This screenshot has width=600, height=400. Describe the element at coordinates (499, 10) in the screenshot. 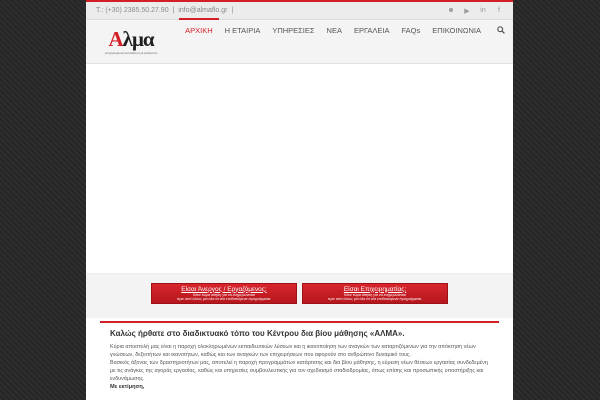

I see `facebook-icon: f` at that location.